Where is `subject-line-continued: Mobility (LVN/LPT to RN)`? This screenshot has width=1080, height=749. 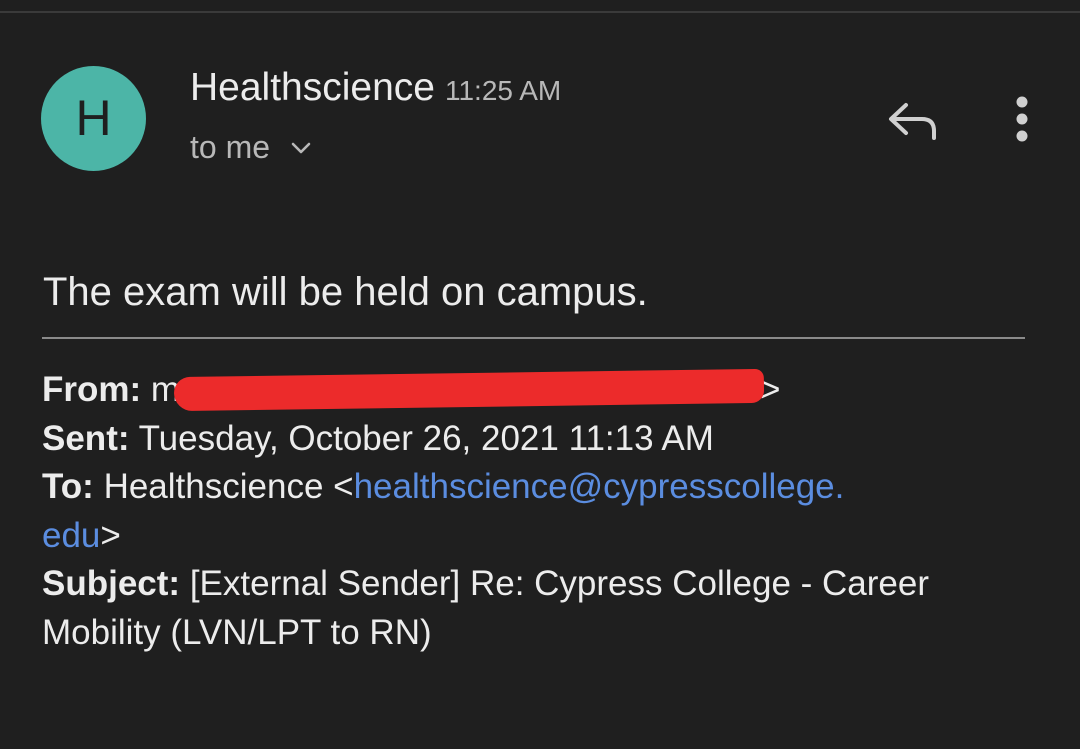 subject-line-continued: Mobility (LVN/LPT to RN) is located at coordinates (547, 633).